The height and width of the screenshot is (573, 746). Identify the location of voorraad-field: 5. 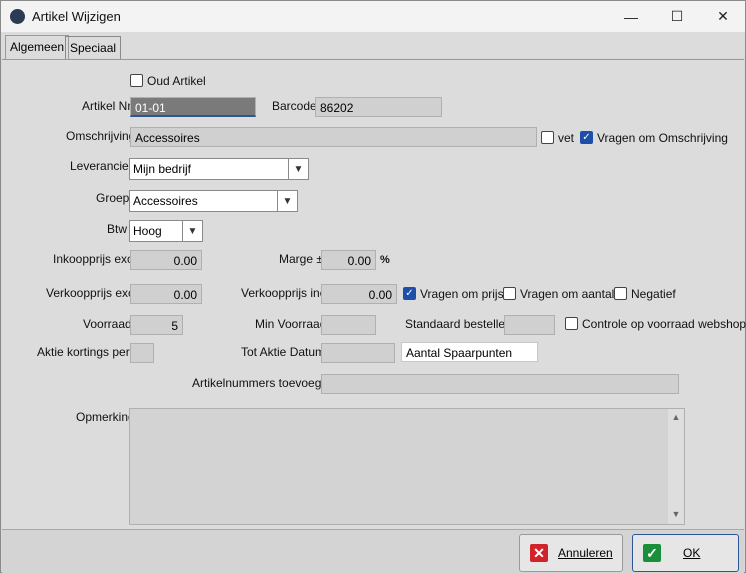
(156, 325).